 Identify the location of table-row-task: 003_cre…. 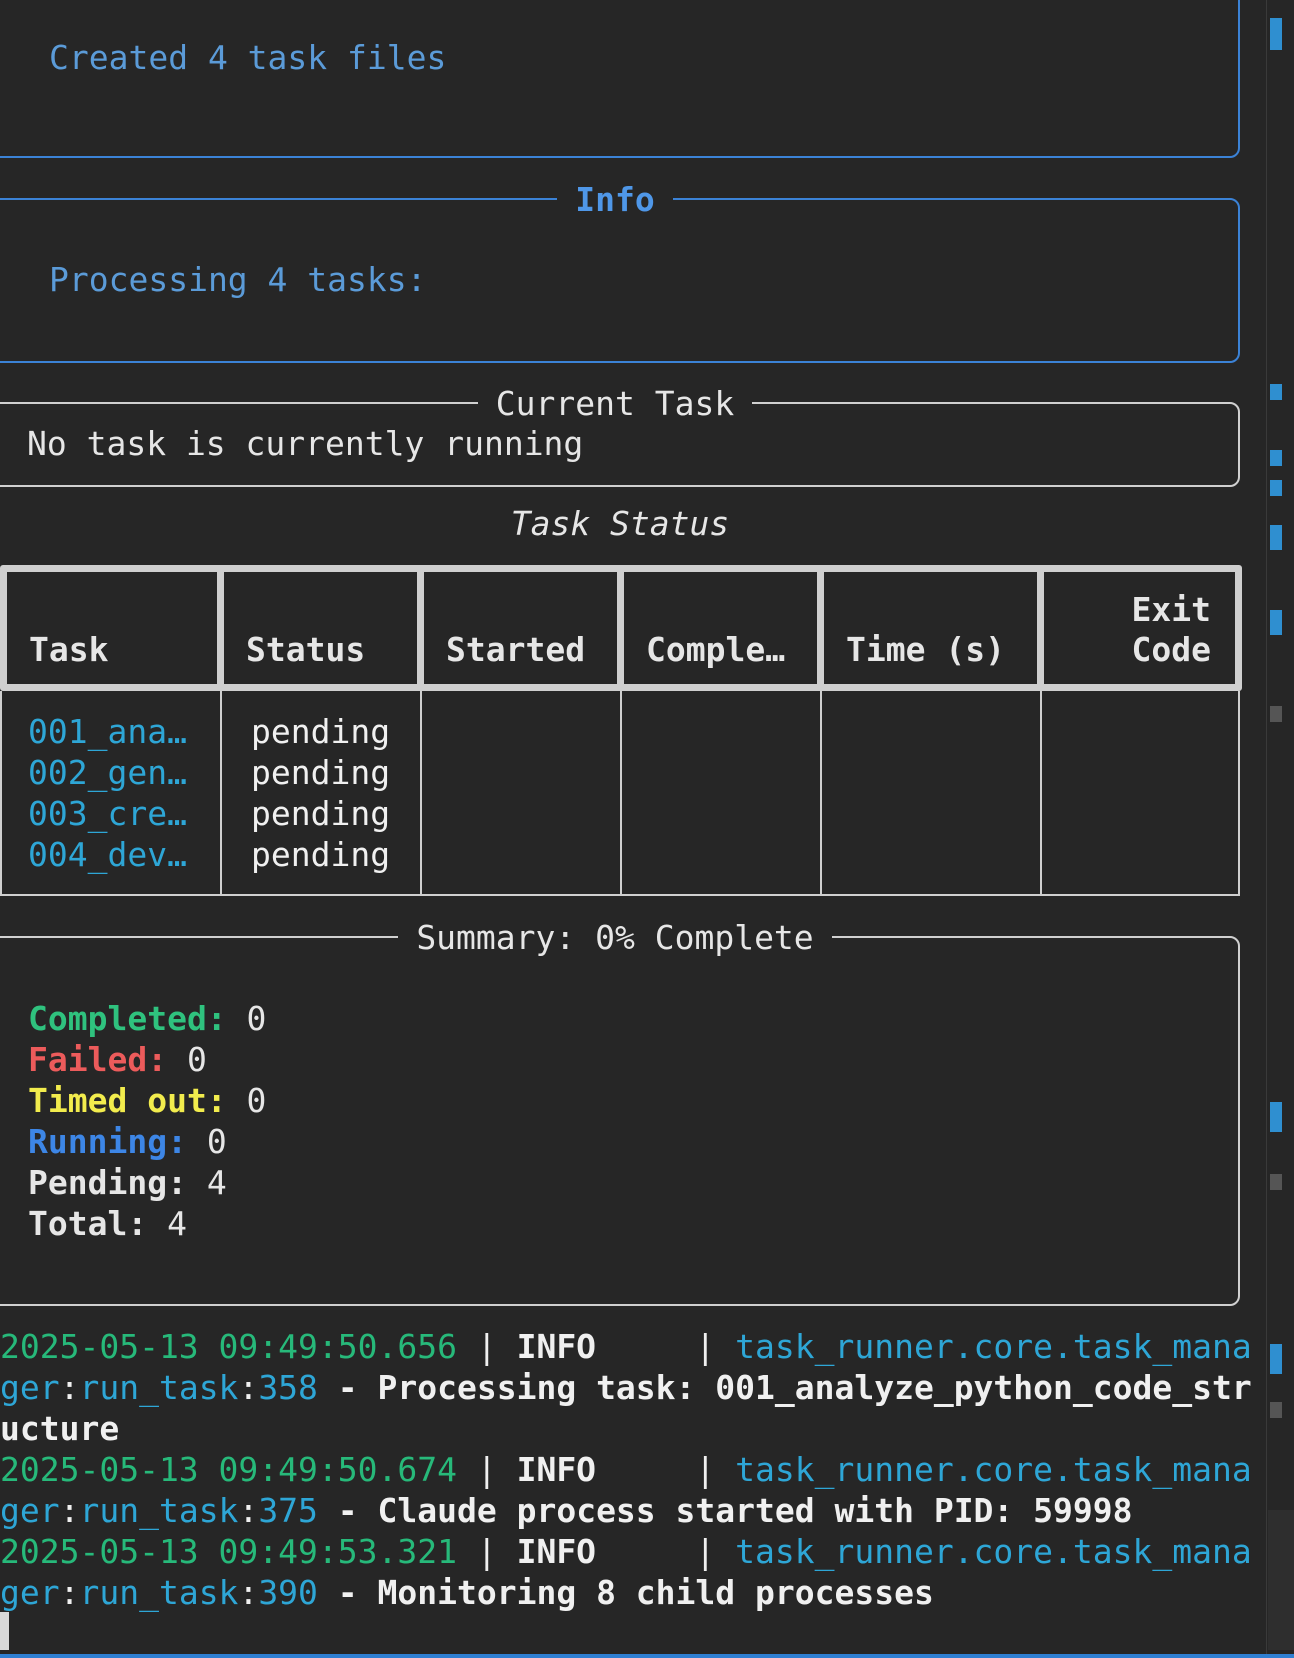
(124, 813).